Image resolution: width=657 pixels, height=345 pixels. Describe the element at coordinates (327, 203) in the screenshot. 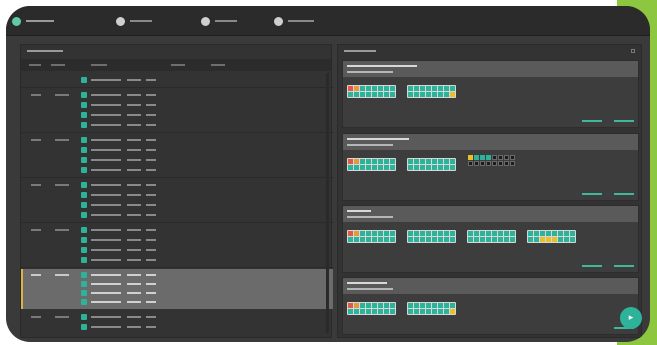

I see `scrollbar` at that location.